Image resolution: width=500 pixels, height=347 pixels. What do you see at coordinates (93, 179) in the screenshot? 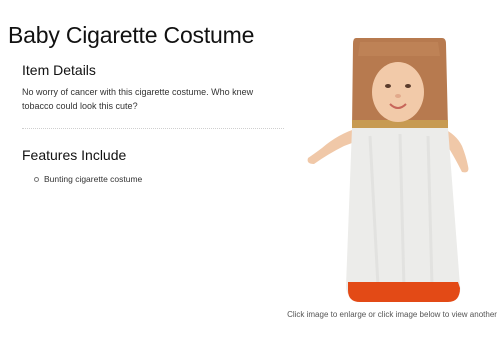
I see `feature-item-text: Bunting cigarette costume` at bounding box center [93, 179].